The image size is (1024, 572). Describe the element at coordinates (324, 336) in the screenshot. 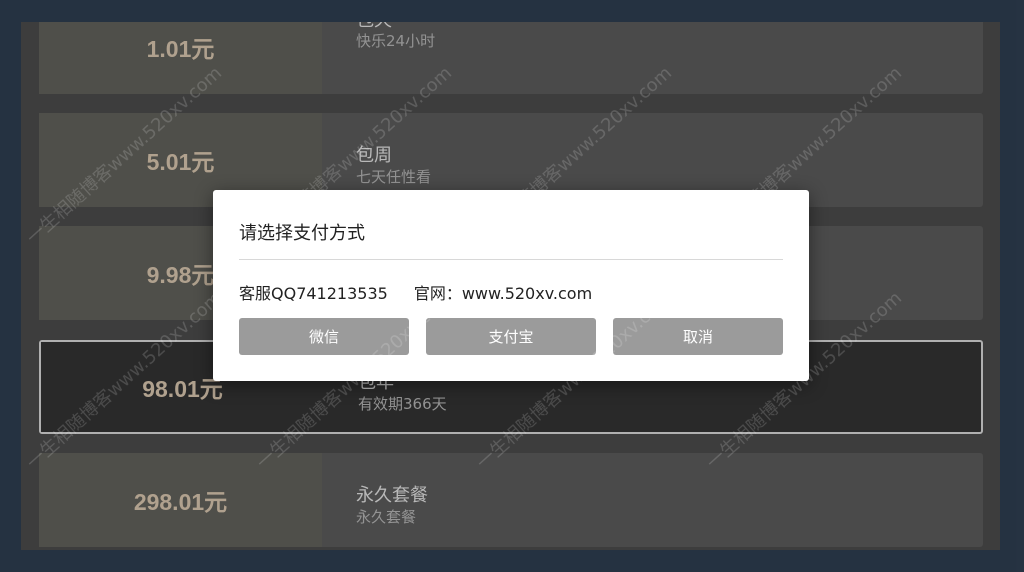

I see `wechat-pay-button: 微信` at that location.